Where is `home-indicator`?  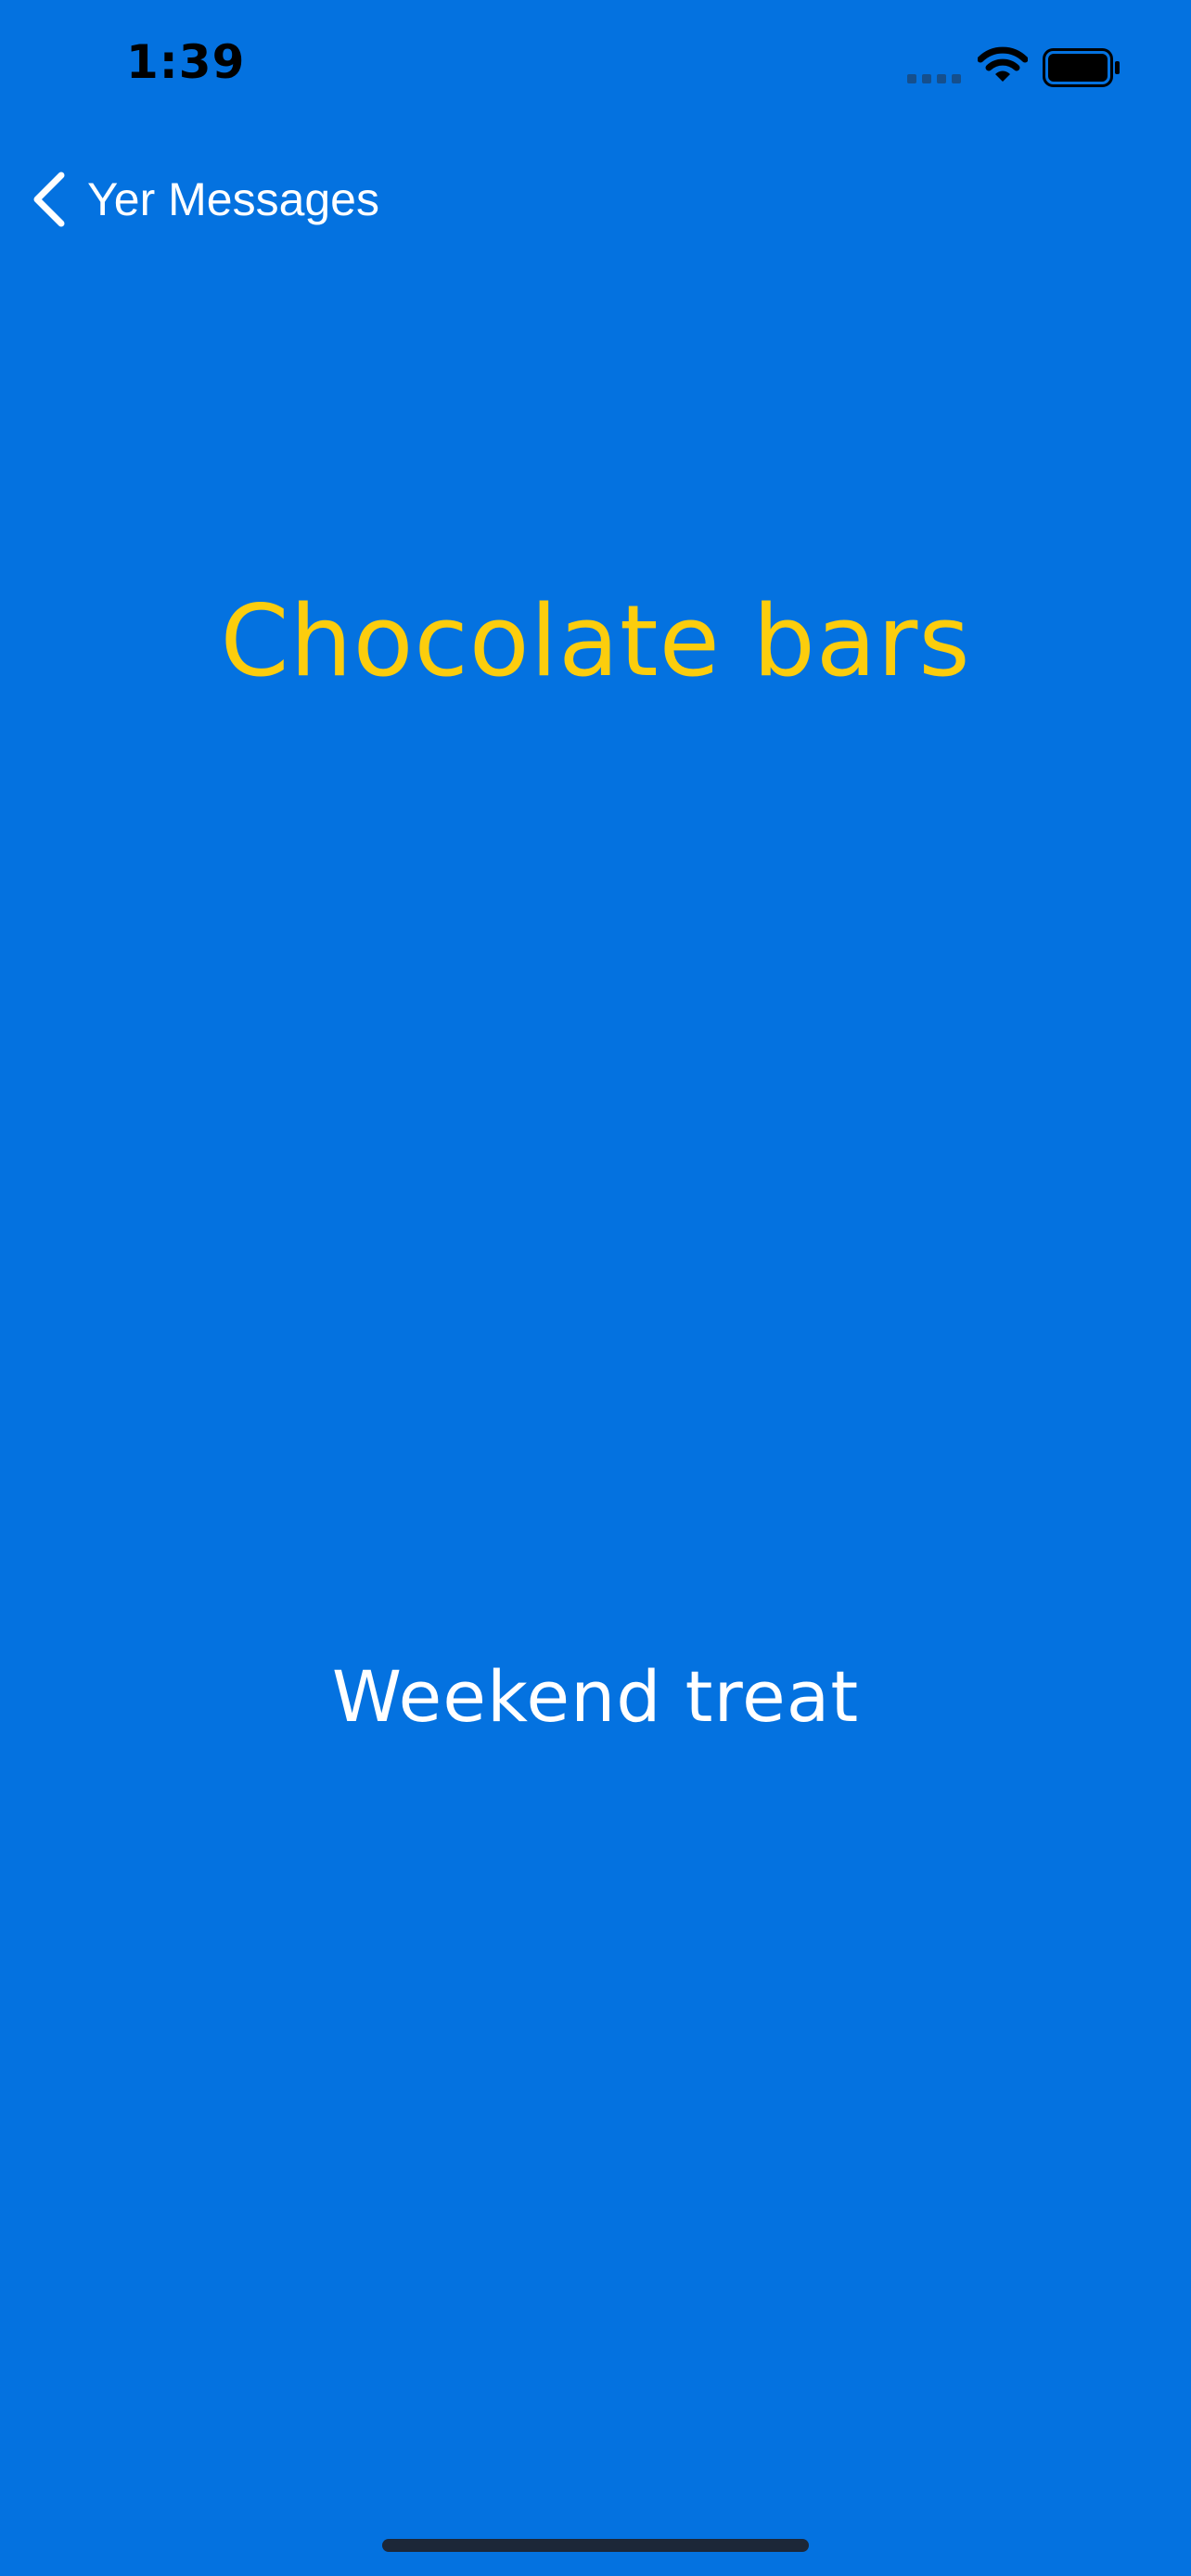
home-indicator is located at coordinates (595, 2545).